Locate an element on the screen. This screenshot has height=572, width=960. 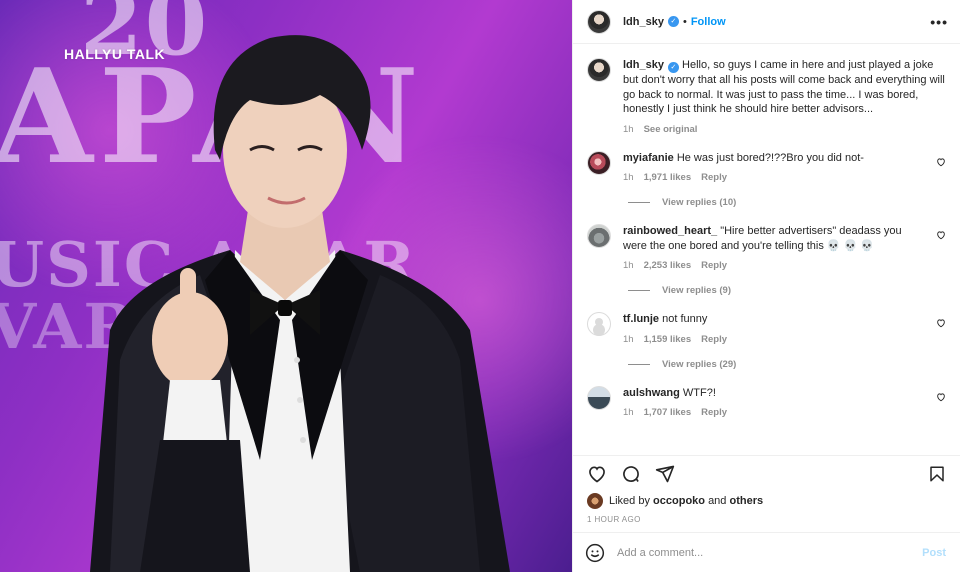
comment-likes: 1,707 likes is located at coordinates (668, 412).